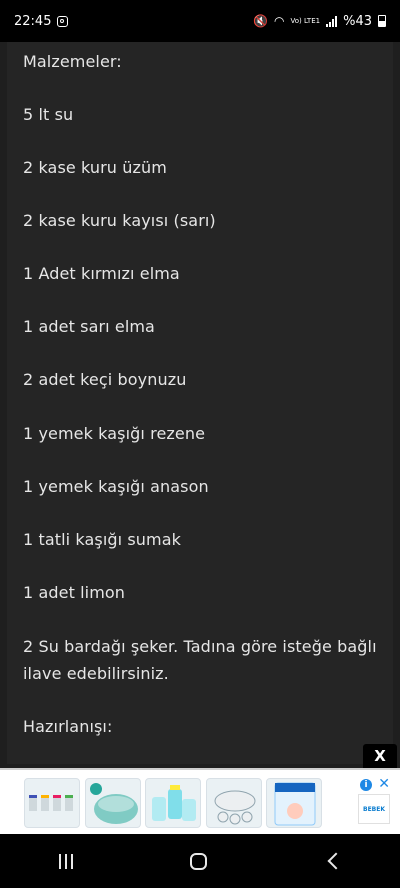 Image resolution: width=400 pixels, height=888 pixels. Describe the element at coordinates (335, 861) in the screenshot. I see `back-icon` at that location.